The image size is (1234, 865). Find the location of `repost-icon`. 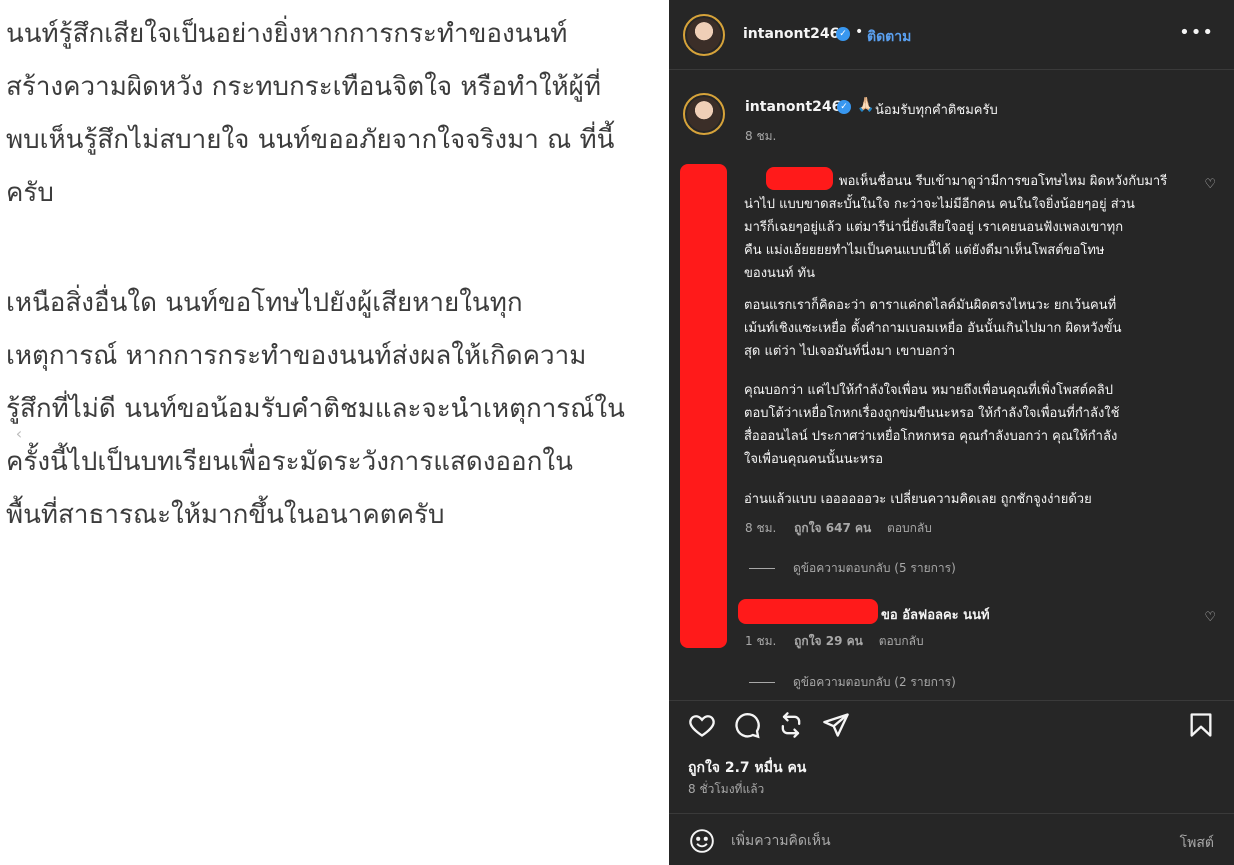

repost-icon is located at coordinates (791, 725).